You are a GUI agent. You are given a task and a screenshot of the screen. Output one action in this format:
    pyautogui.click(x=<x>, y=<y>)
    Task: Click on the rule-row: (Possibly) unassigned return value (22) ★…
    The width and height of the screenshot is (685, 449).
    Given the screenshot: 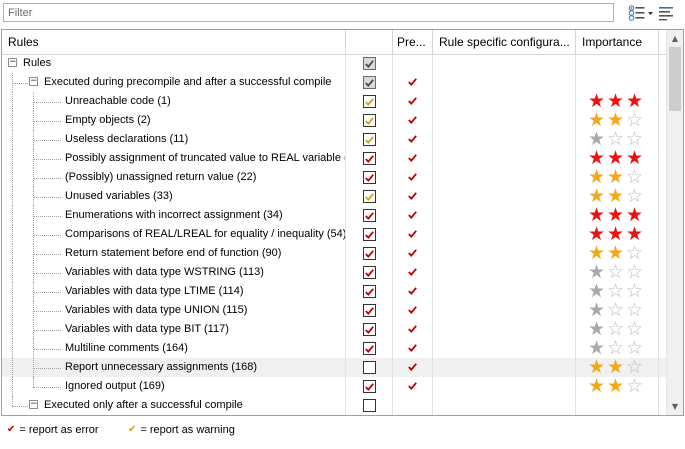 What is the action you would take?
    pyautogui.click(x=334, y=177)
    